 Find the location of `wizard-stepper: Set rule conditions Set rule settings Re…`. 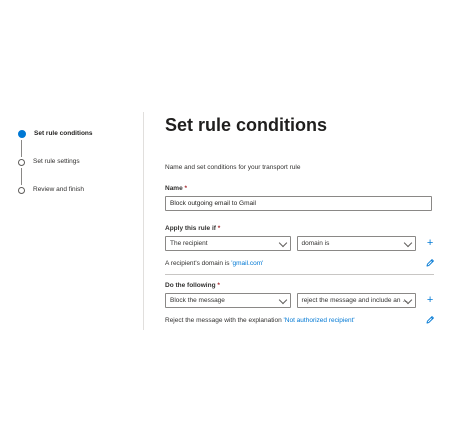

wizard-stepper: Set rule conditions Set rule settings Re… is located at coordinates (78, 170).